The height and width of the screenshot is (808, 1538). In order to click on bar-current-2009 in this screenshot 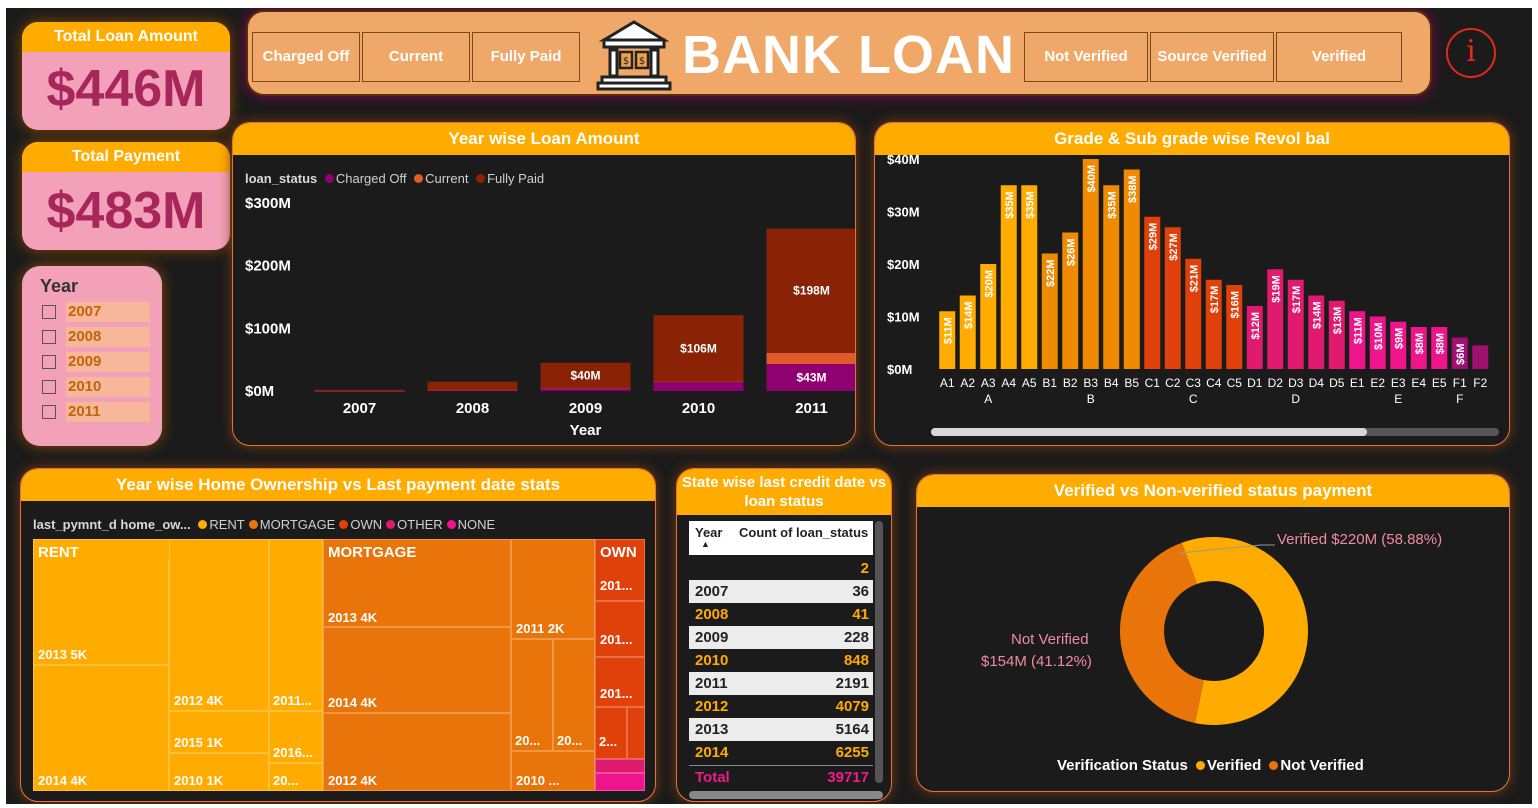, I will do `click(585, 388)`.